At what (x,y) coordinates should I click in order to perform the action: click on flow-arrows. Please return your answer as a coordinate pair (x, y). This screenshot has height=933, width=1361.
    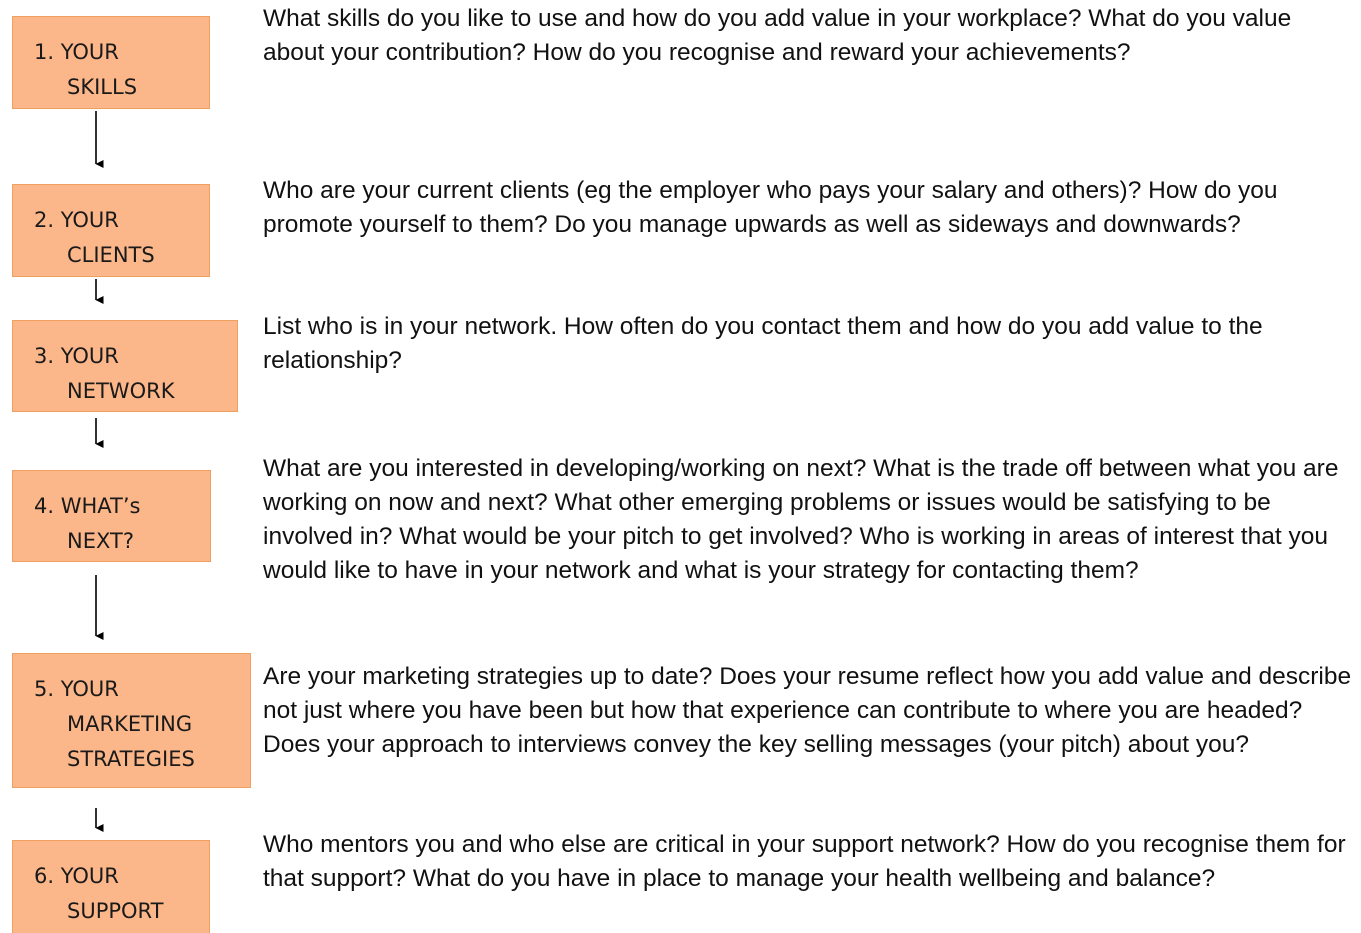
    Looking at the image, I should click on (99, 471).